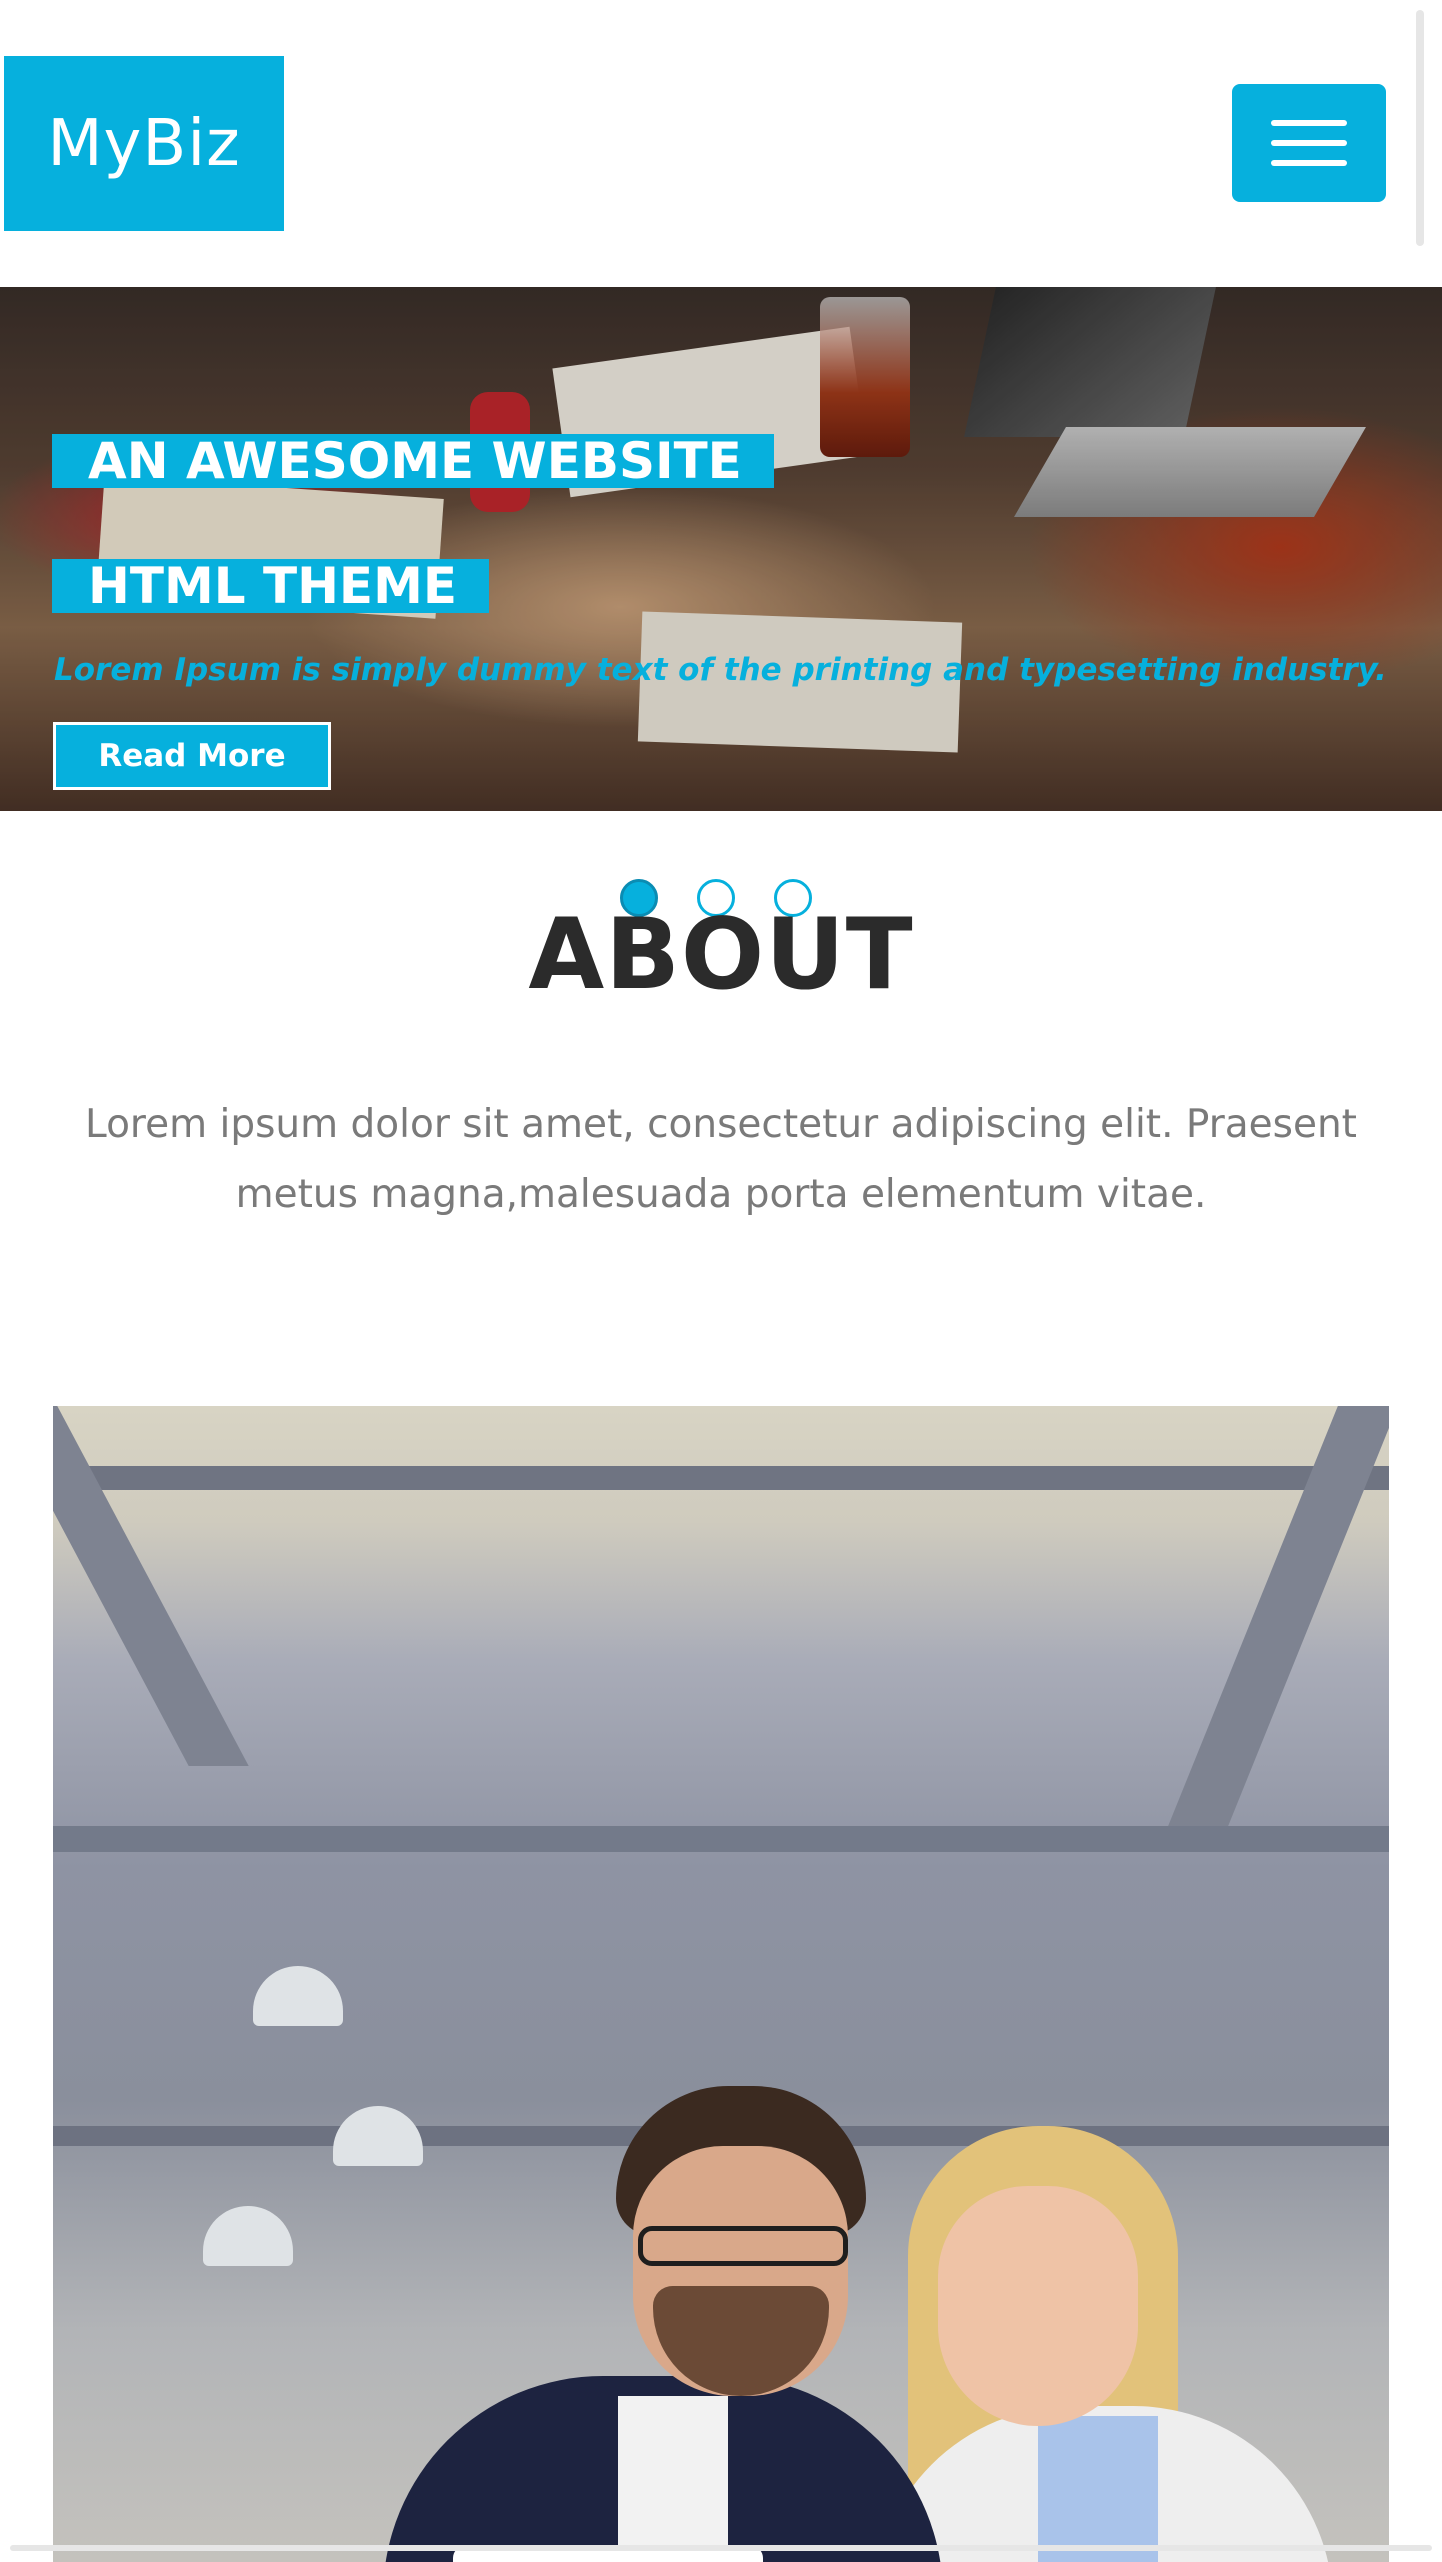 The width and height of the screenshot is (1442, 2562). What do you see at coordinates (270, 586) in the screenshot?
I see `hero-title-line-2: HTML THEME` at bounding box center [270, 586].